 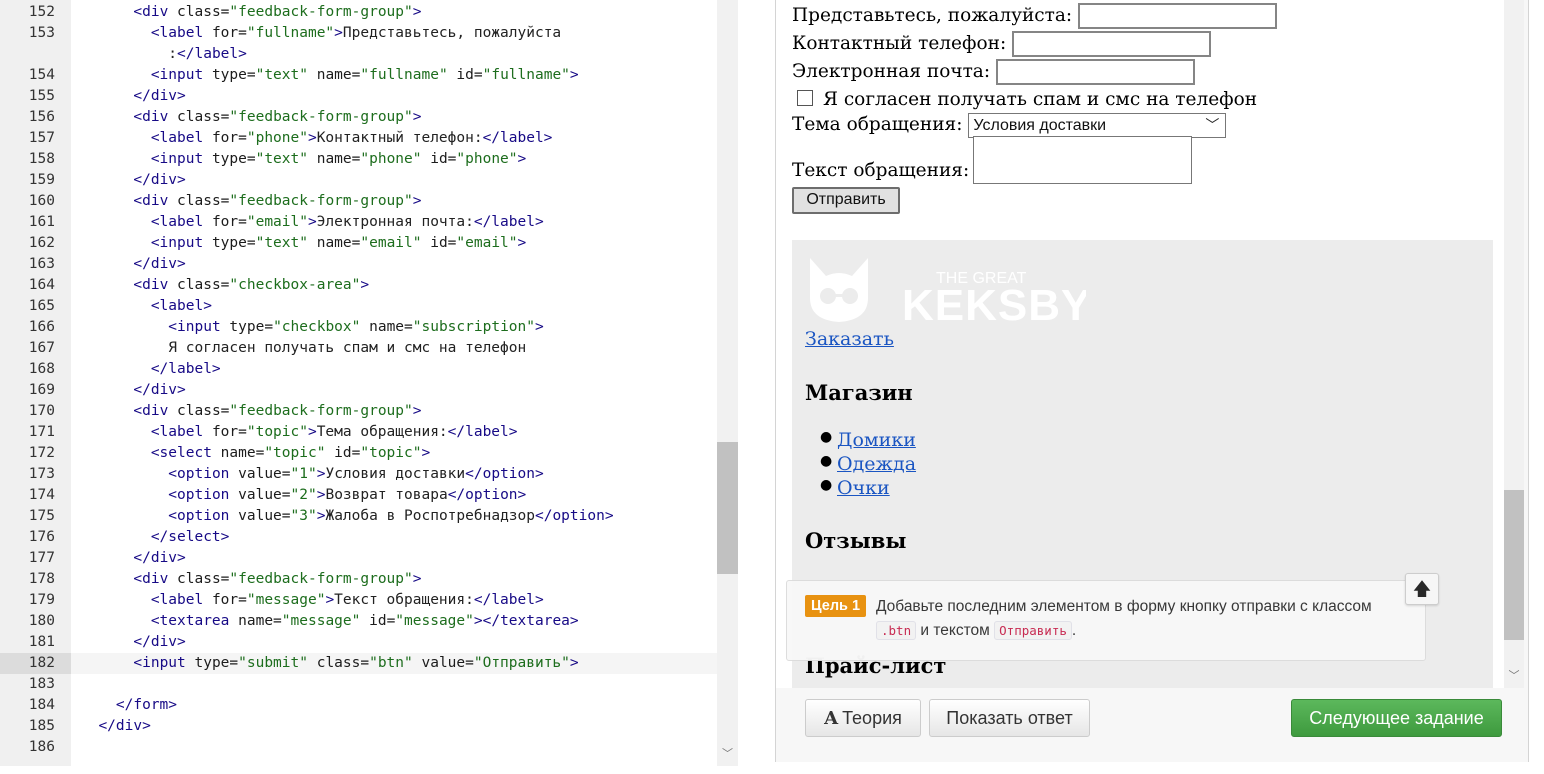 I want to click on code-line: <select name="topic" id="topic">, so click(x=290, y=453).